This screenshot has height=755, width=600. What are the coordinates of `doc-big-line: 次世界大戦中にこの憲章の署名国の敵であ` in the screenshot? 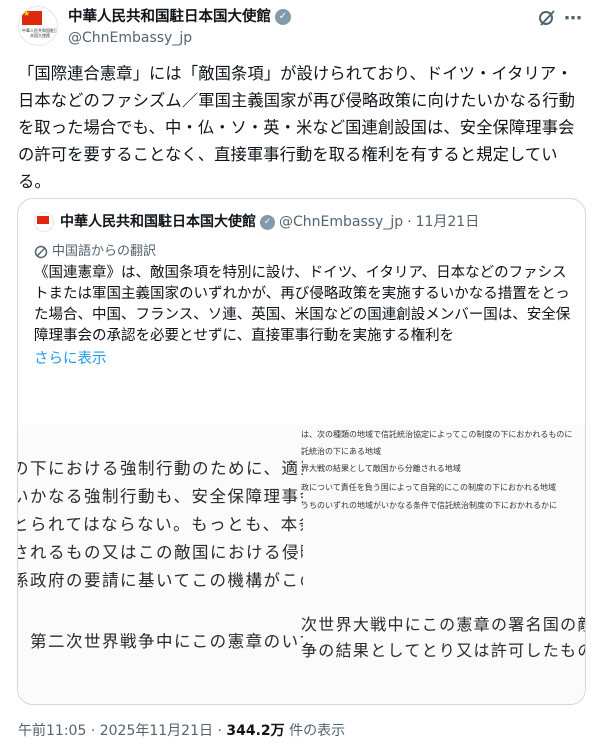 It's located at (443, 624).